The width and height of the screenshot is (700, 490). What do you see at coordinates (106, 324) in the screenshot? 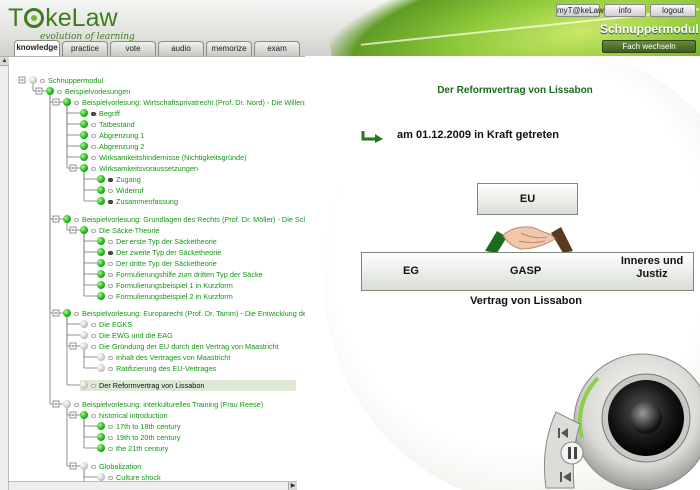
I see `tree-item: Die EGKS` at bounding box center [106, 324].